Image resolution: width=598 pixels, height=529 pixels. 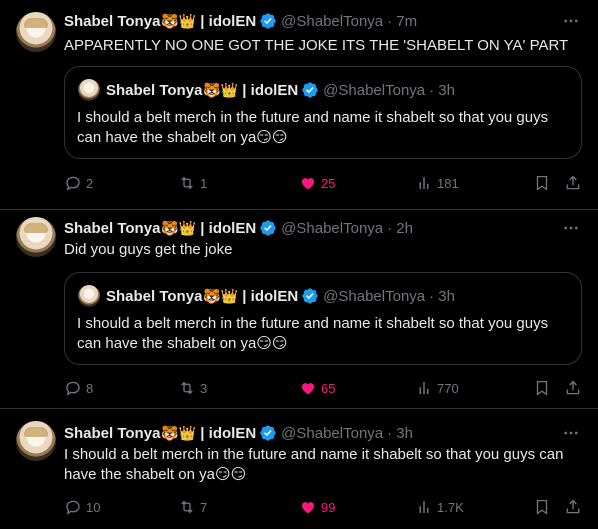 What do you see at coordinates (317, 388) in the screenshot?
I see `like-button: 65` at bounding box center [317, 388].